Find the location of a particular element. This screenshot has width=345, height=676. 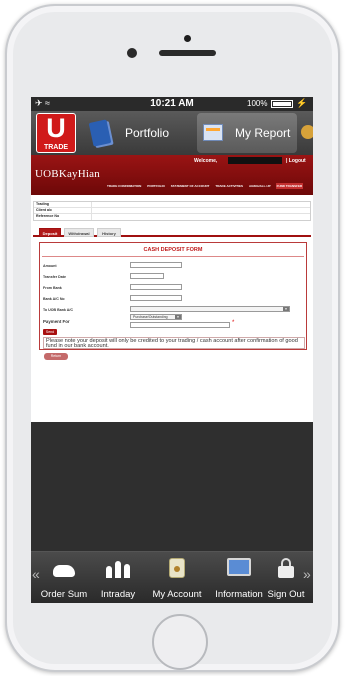

tab-withdrawal: Withdrawal is located at coordinates (79, 232).